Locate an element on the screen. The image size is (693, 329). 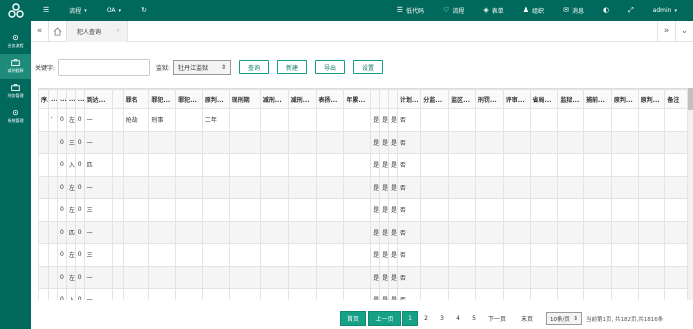
menu-oa: OA ▾ is located at coordinates (114, 10).